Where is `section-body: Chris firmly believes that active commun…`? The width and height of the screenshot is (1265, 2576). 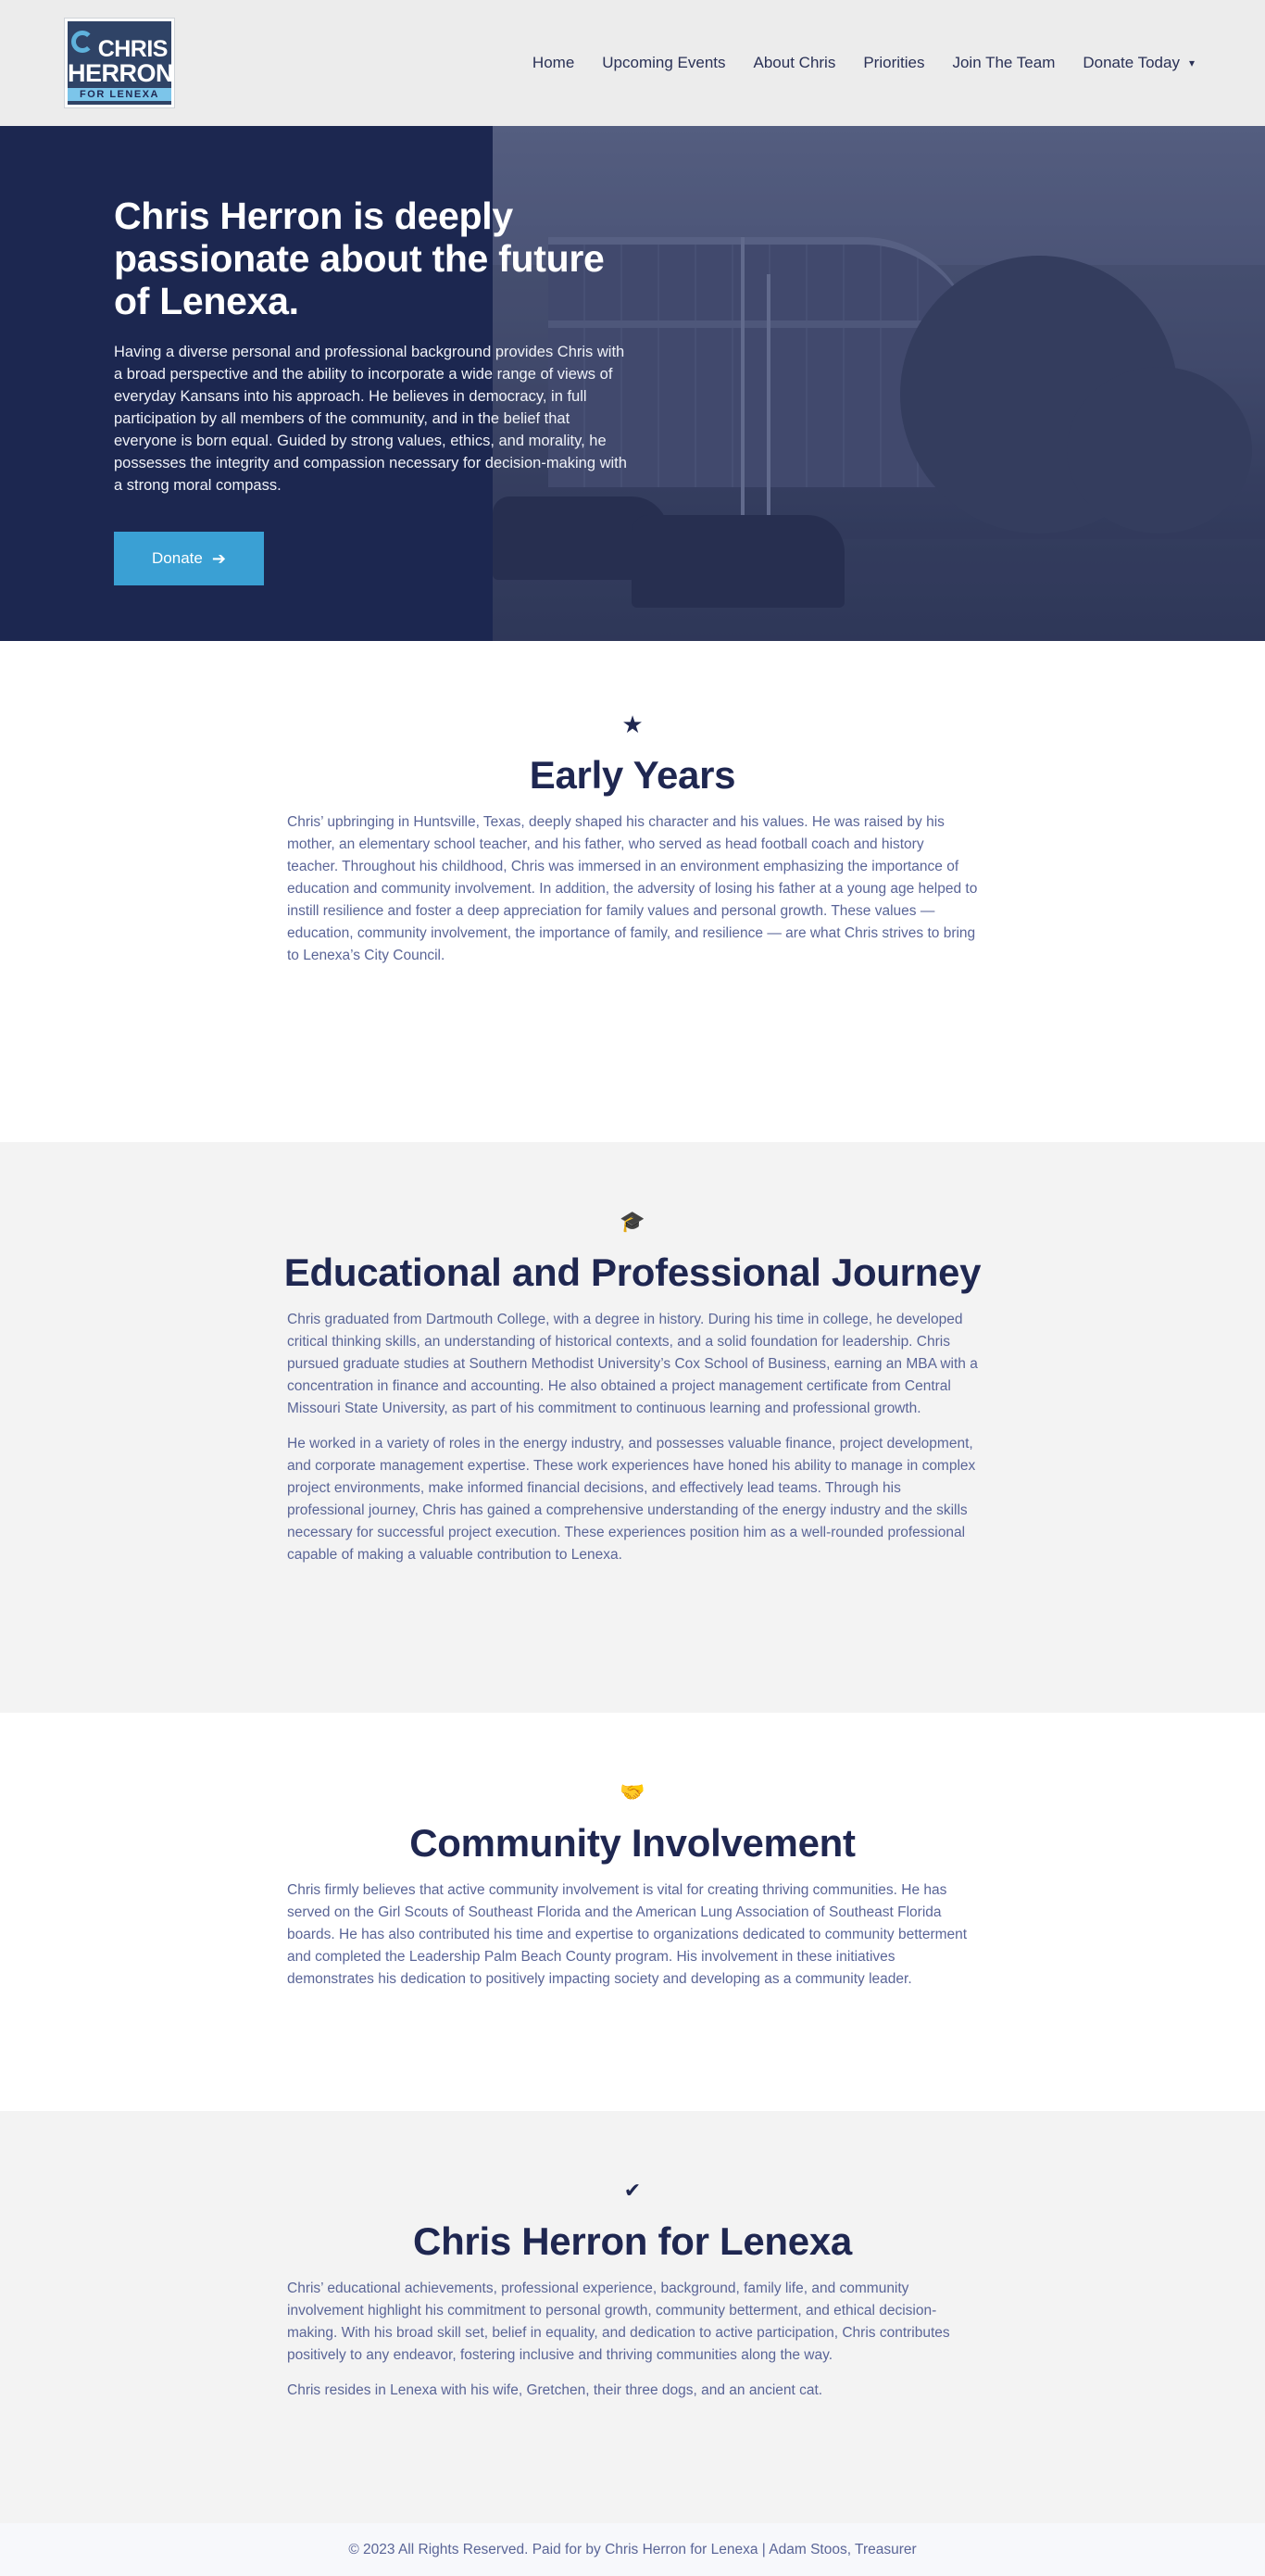 section-body: Chris firmly believes that active commun… is located at coordinates (632, 1935).